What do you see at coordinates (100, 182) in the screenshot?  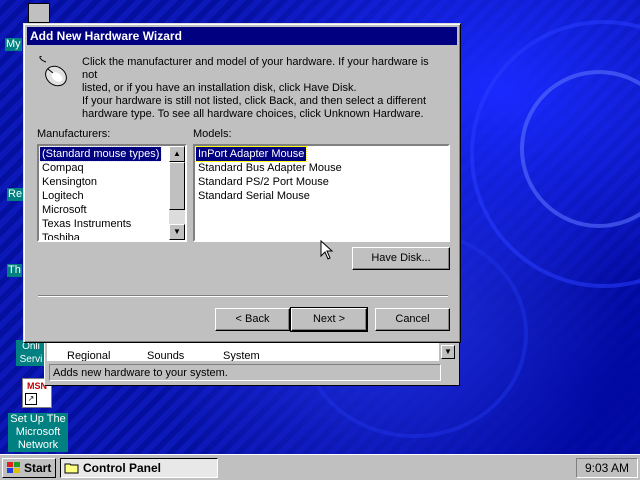 I see `list-item: Kensington` at bounding box center [100, 182].